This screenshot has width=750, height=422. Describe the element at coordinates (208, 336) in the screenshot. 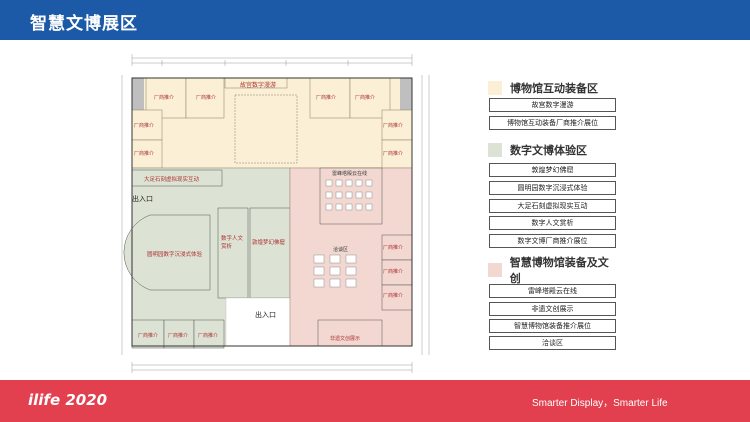

I see `vendor-label-14: 厂商推介` at that location.